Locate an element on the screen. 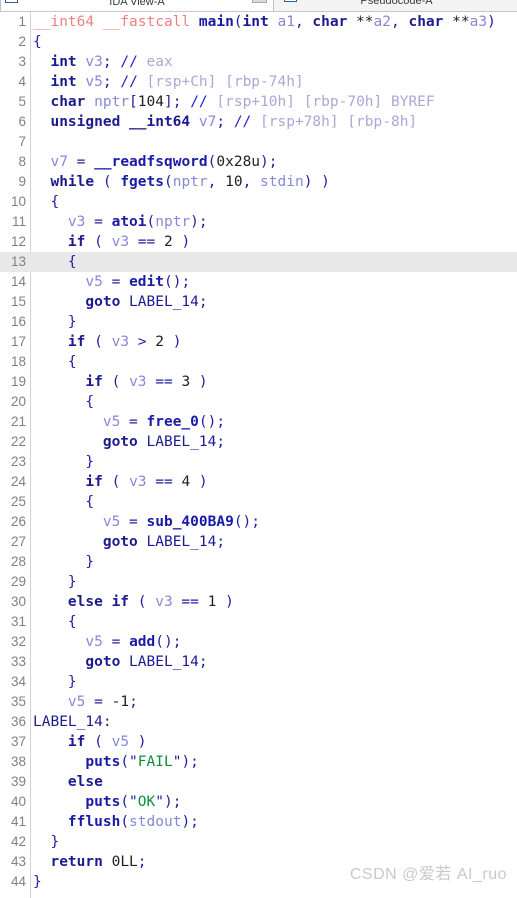 The width and height of the screenshot is (517, 898). token-type: else if is located at coordinates (98, 602).